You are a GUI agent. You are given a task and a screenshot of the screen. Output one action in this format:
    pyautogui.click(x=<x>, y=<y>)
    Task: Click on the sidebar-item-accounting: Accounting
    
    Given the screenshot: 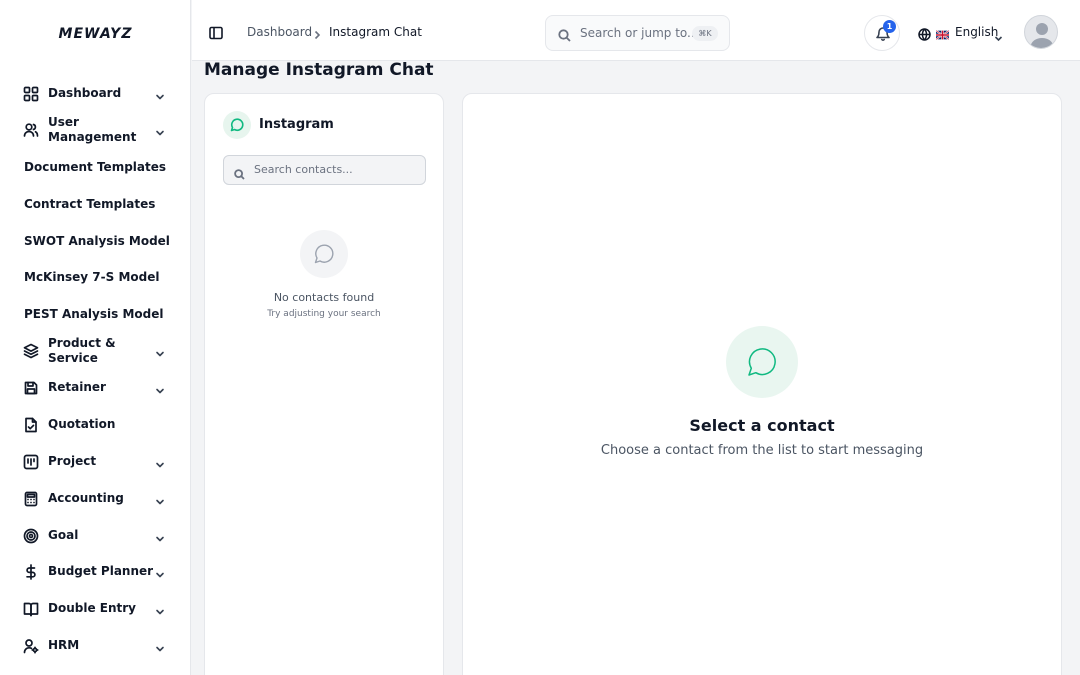 What is the action you would take?
    pyautogui.click(x=95, y=499)
    